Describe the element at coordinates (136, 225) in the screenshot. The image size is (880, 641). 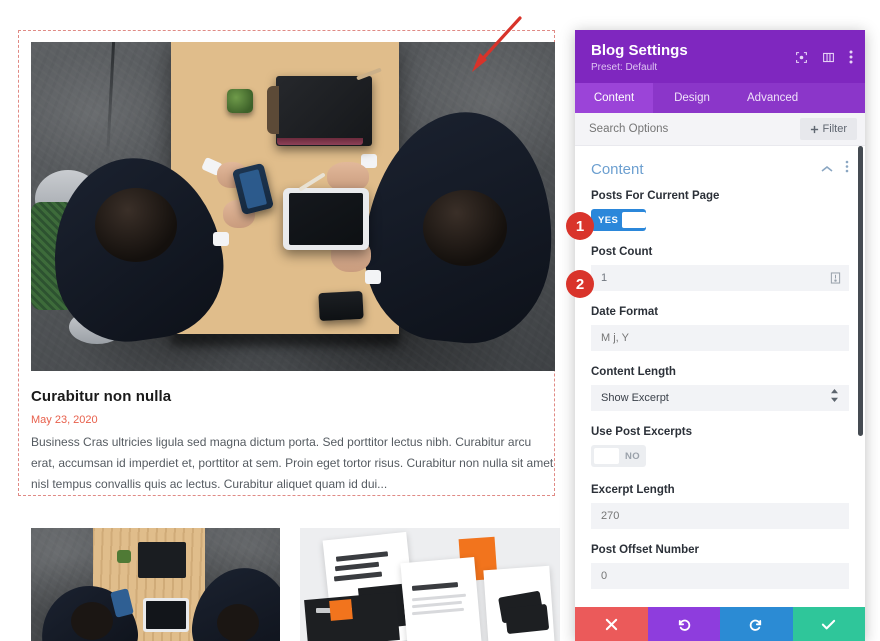
I see `person-left-head` at that location.